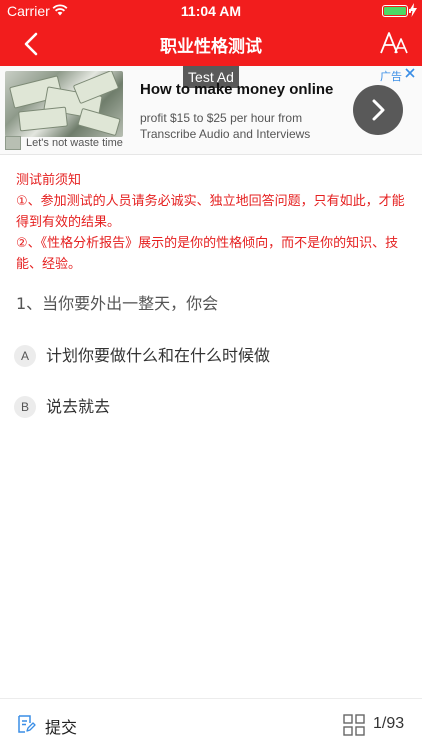 The width and height of the screenshot is (422, 750). I want to click on battery-icon, so click(396, 11).